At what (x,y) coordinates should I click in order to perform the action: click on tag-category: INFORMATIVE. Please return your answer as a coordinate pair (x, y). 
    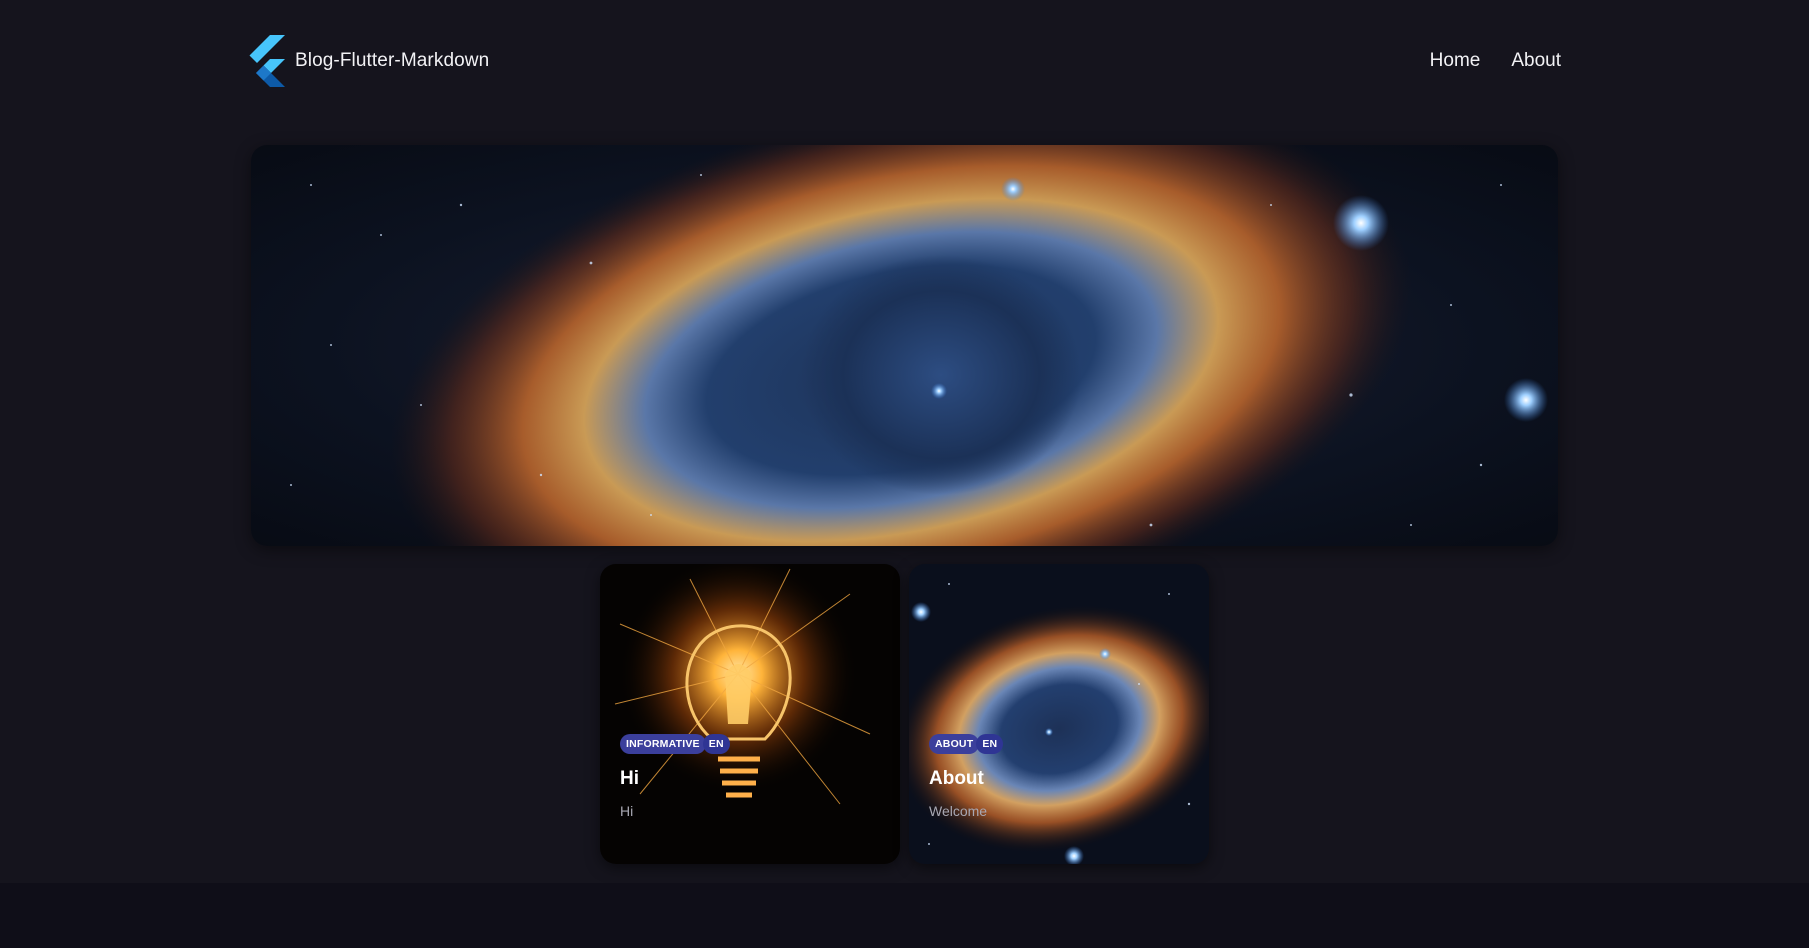
    Looking at the image, I should click on (663, 744).